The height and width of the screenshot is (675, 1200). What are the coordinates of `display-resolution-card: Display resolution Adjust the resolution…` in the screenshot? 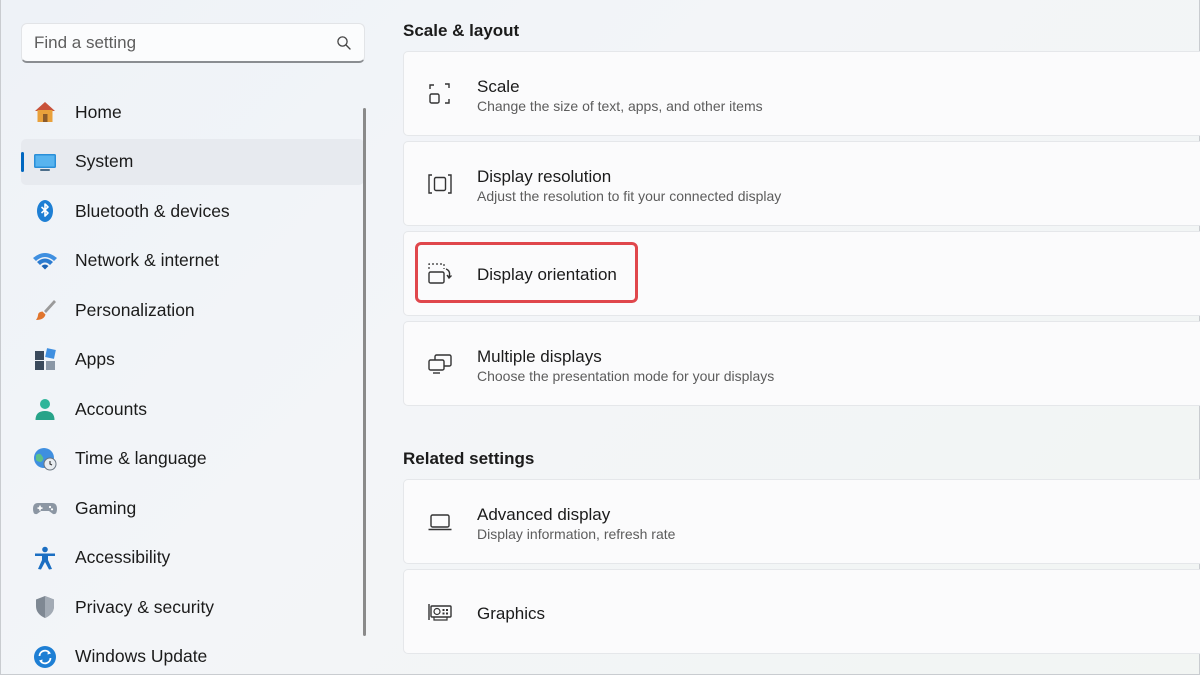 It's located at (801, 183).